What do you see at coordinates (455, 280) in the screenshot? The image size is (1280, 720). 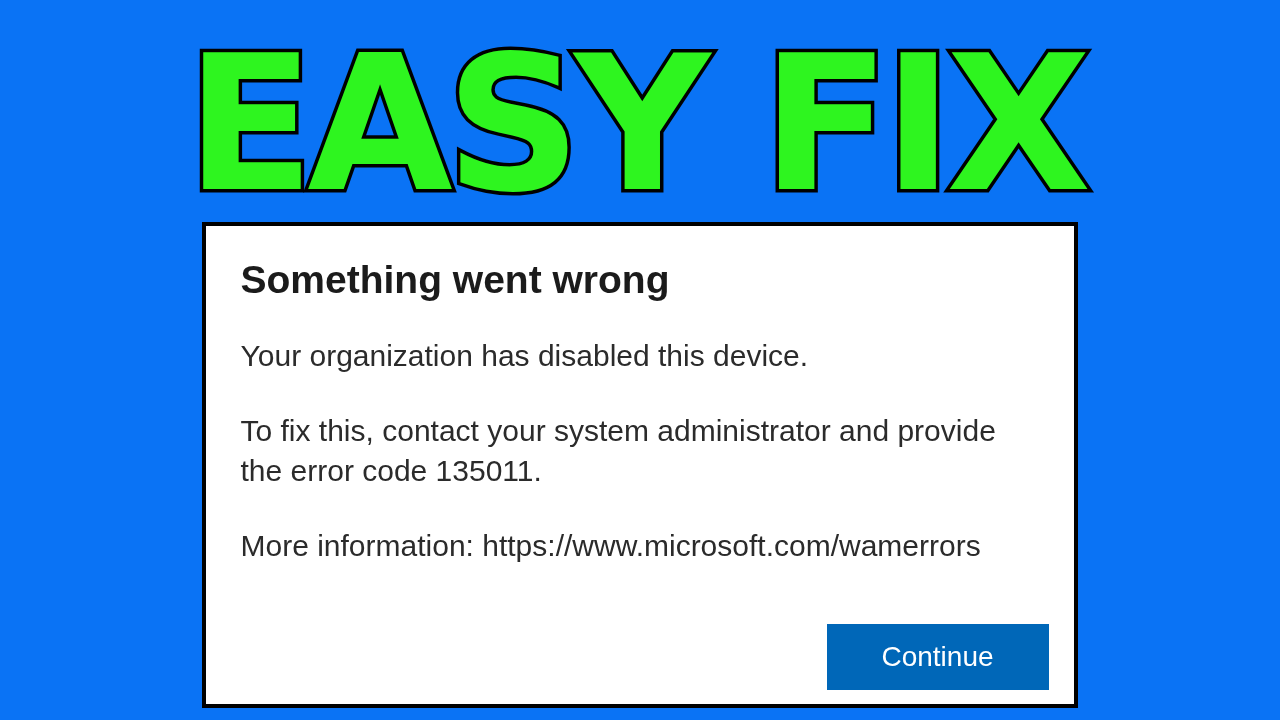 I see `dialog-title: Something went wrong` at bounding box center [455, 280].